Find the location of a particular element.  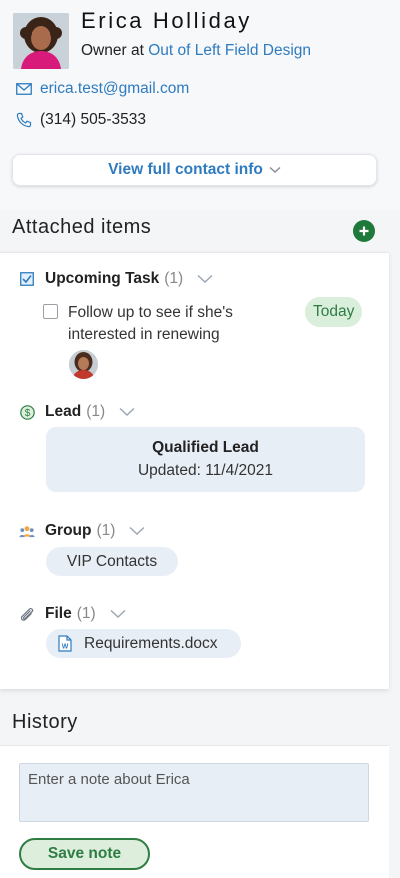

paperclip-icon is located at coordinates (27, 614).